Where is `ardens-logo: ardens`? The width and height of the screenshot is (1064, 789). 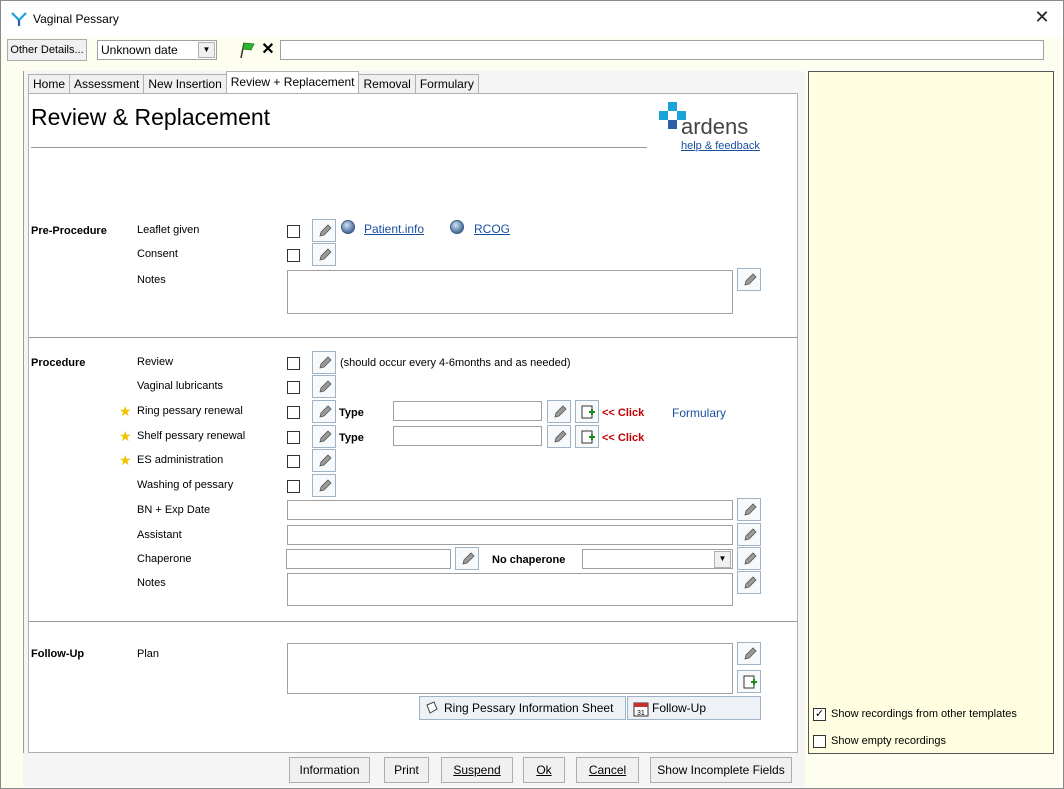 ardens-logo: ardens is located at coordinates (703, 120).